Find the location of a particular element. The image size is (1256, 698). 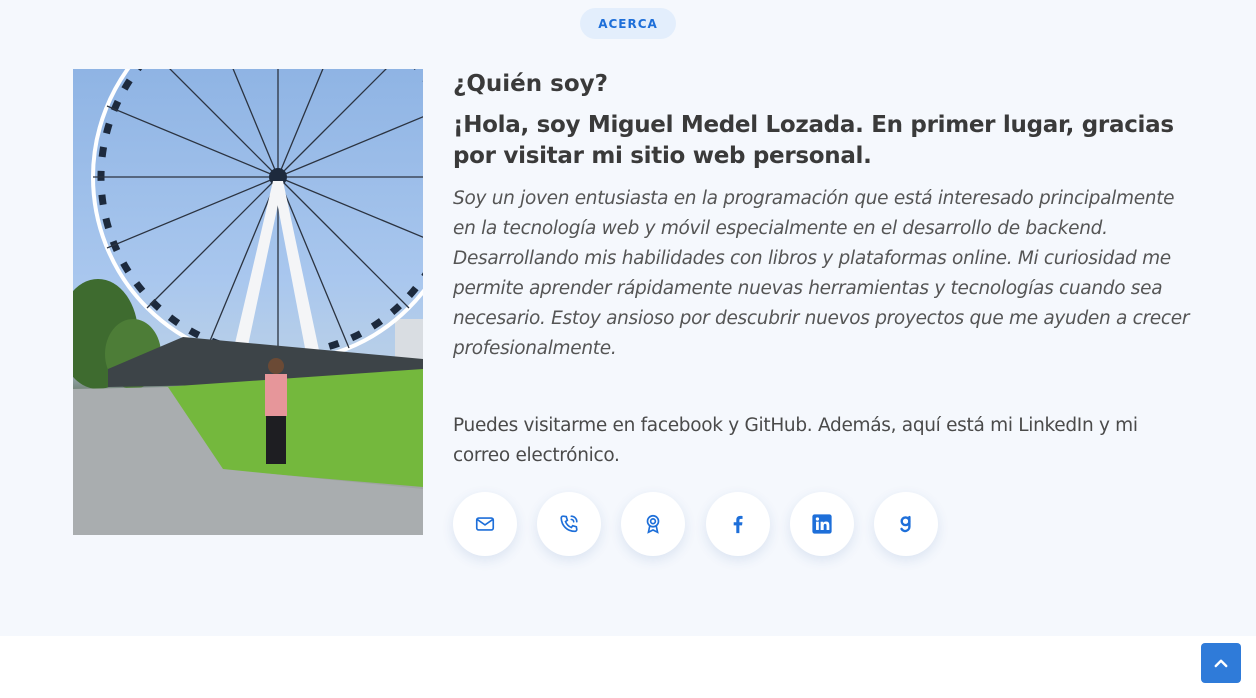

goodreads-icon is located at coordinates (905, 524).